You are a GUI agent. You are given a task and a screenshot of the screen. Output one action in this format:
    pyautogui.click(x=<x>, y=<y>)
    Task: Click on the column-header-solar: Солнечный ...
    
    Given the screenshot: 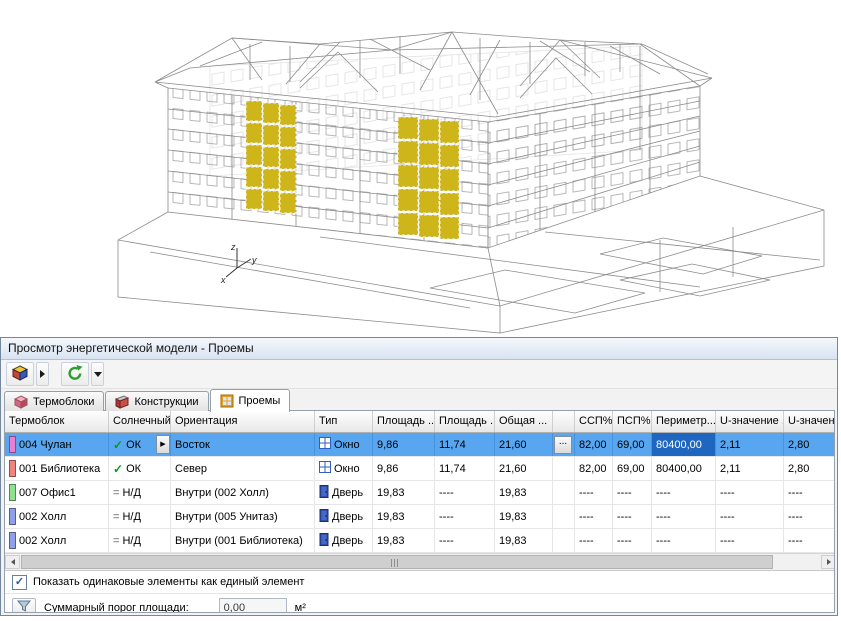 What is the action you would take?
    pyautogui.click(x=140, y=421)
    